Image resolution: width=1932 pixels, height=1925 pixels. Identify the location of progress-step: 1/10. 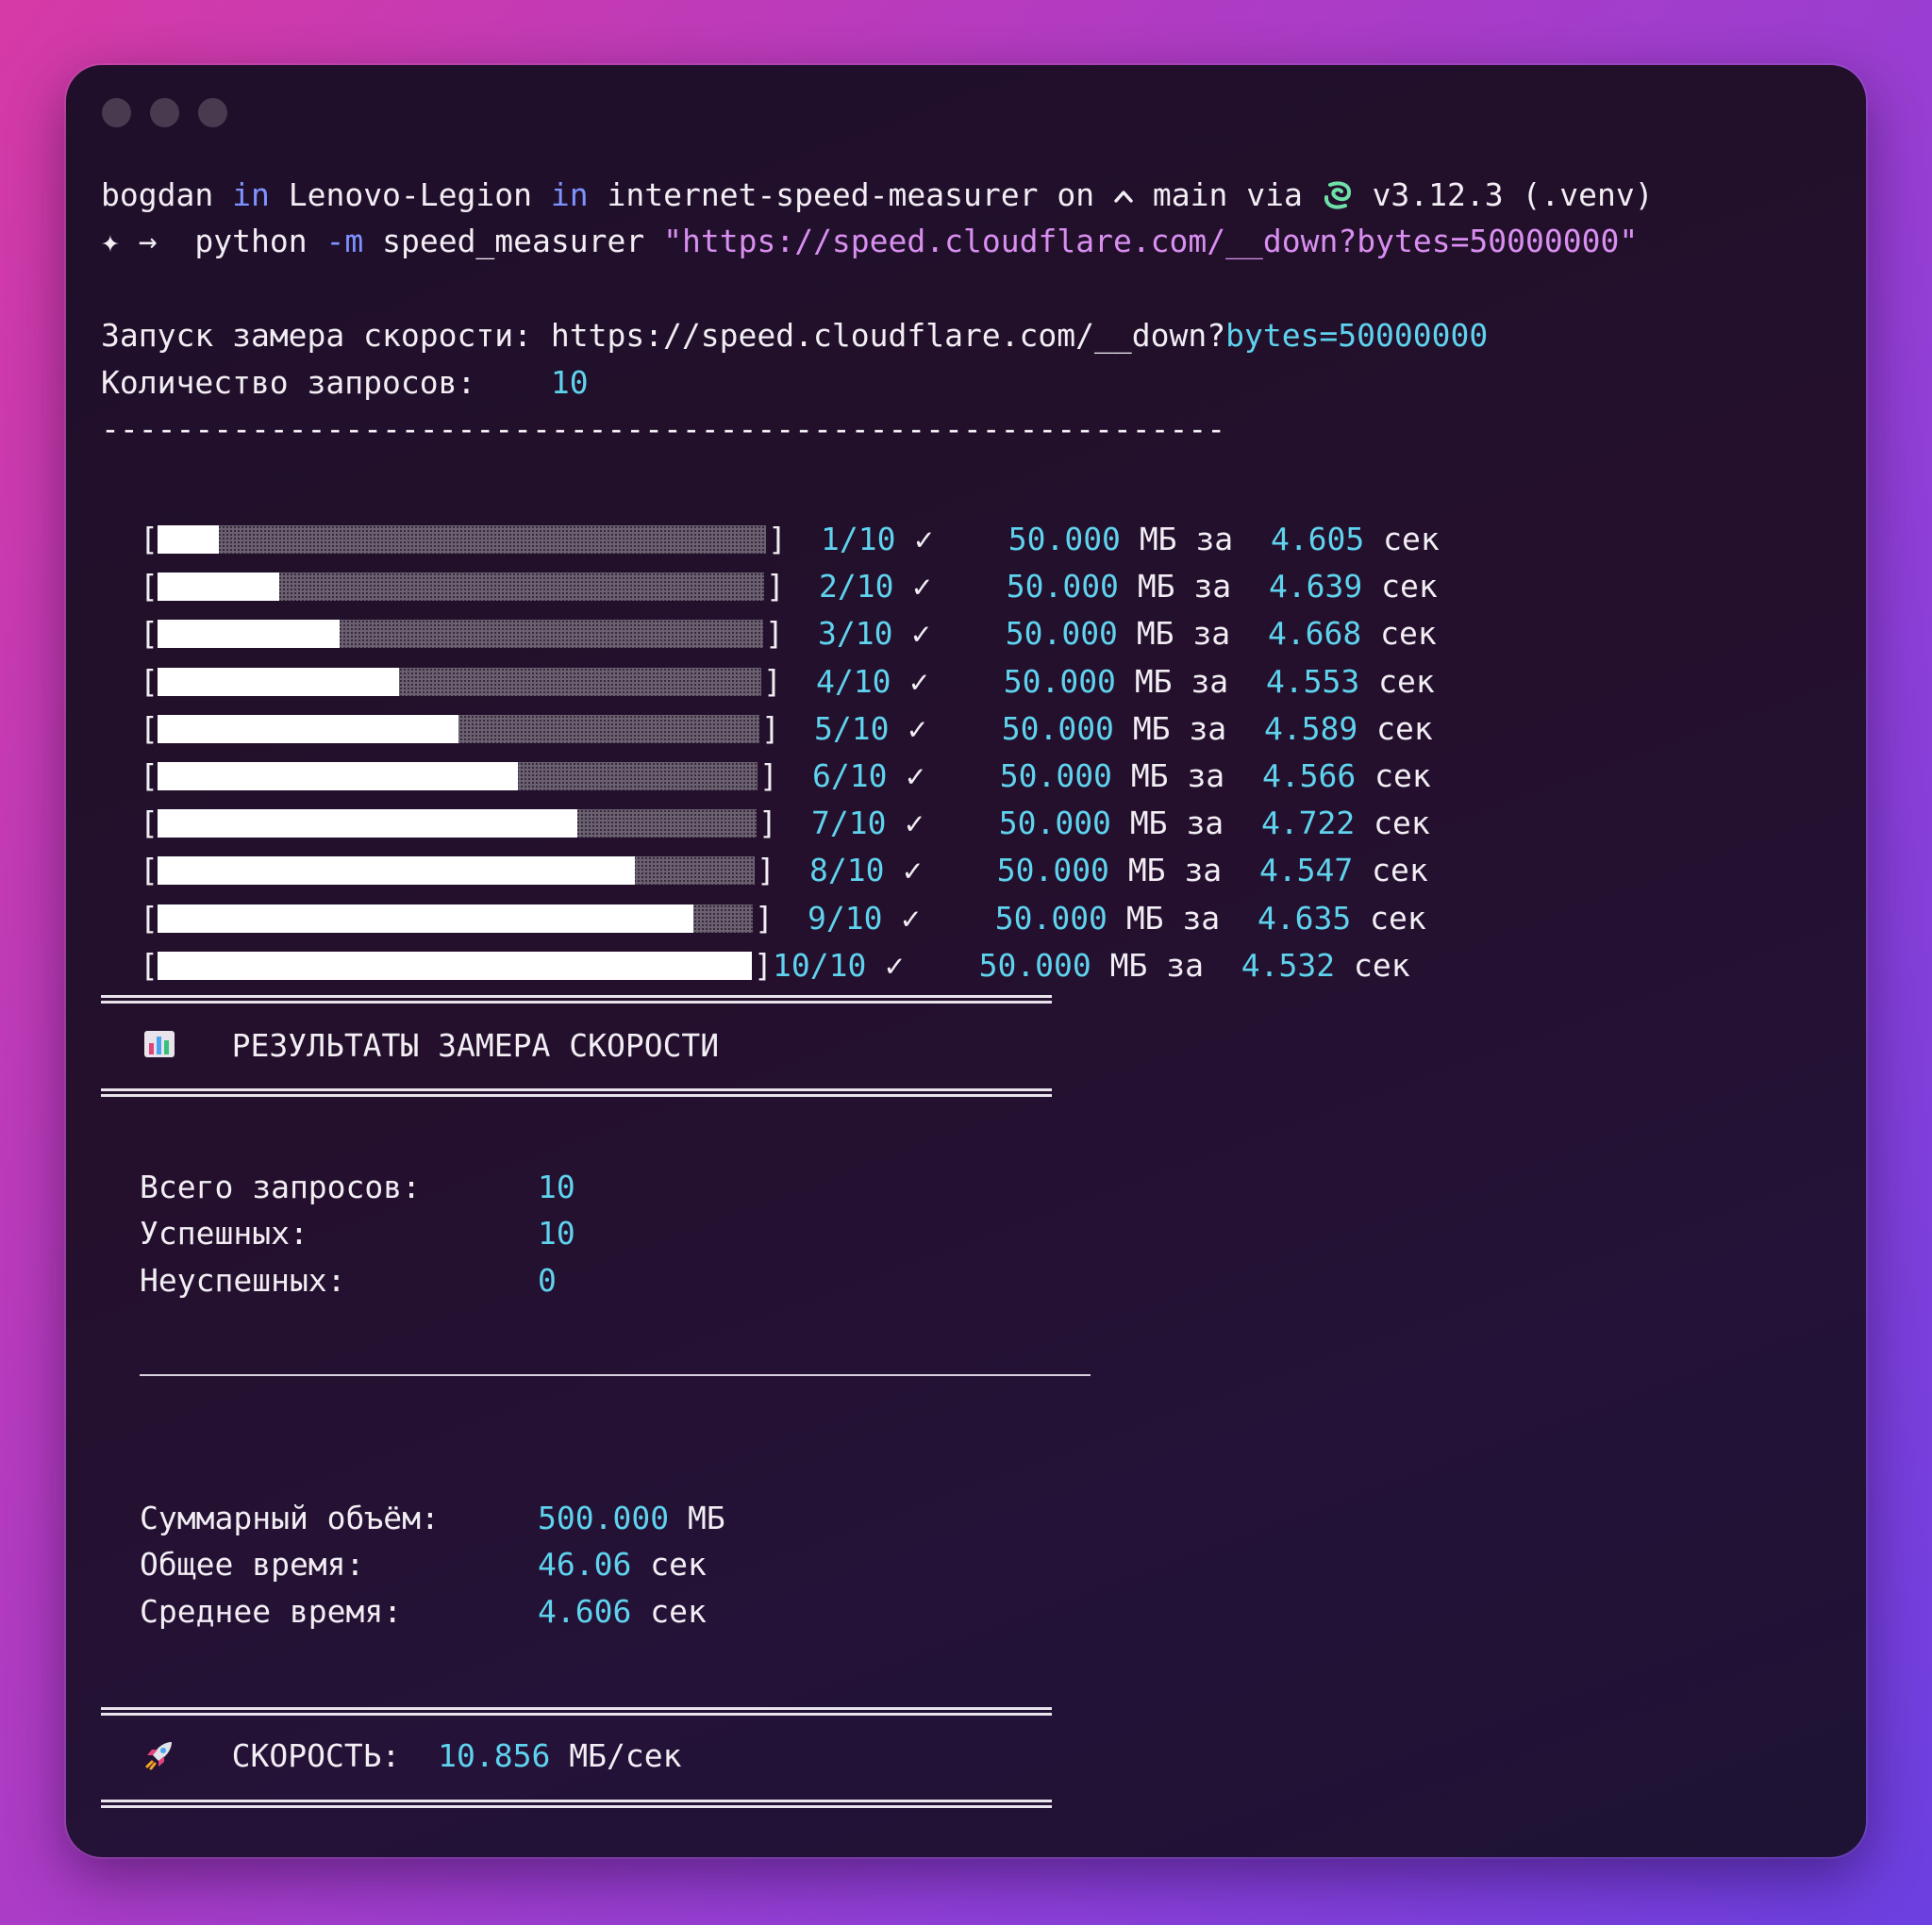
(859, 539).